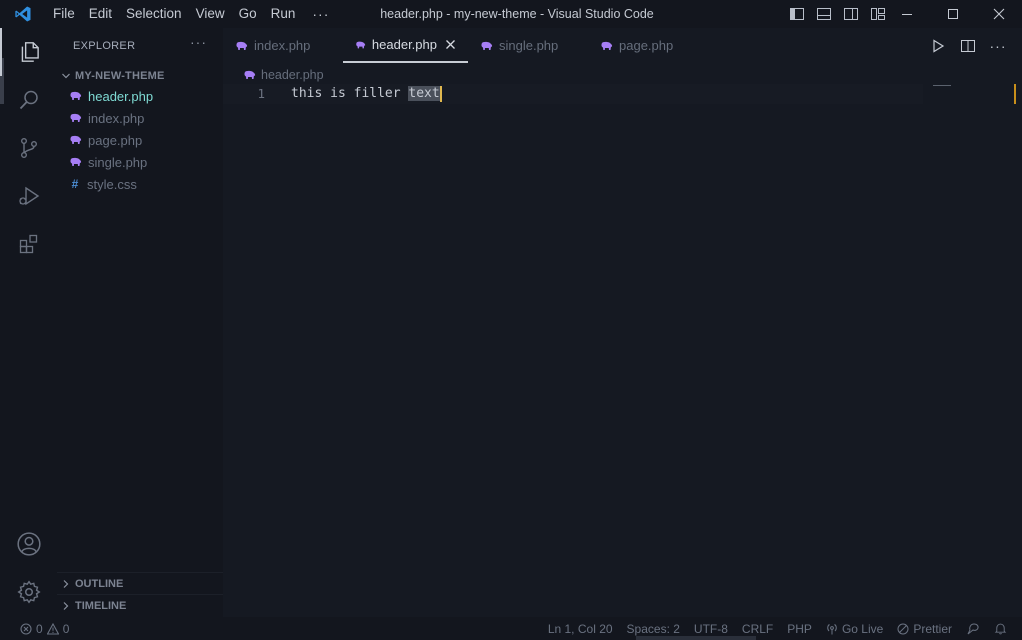  Describe the element at coordinates (320, 14) in the screenshot. I see `menu-more-button: ···` at that location.